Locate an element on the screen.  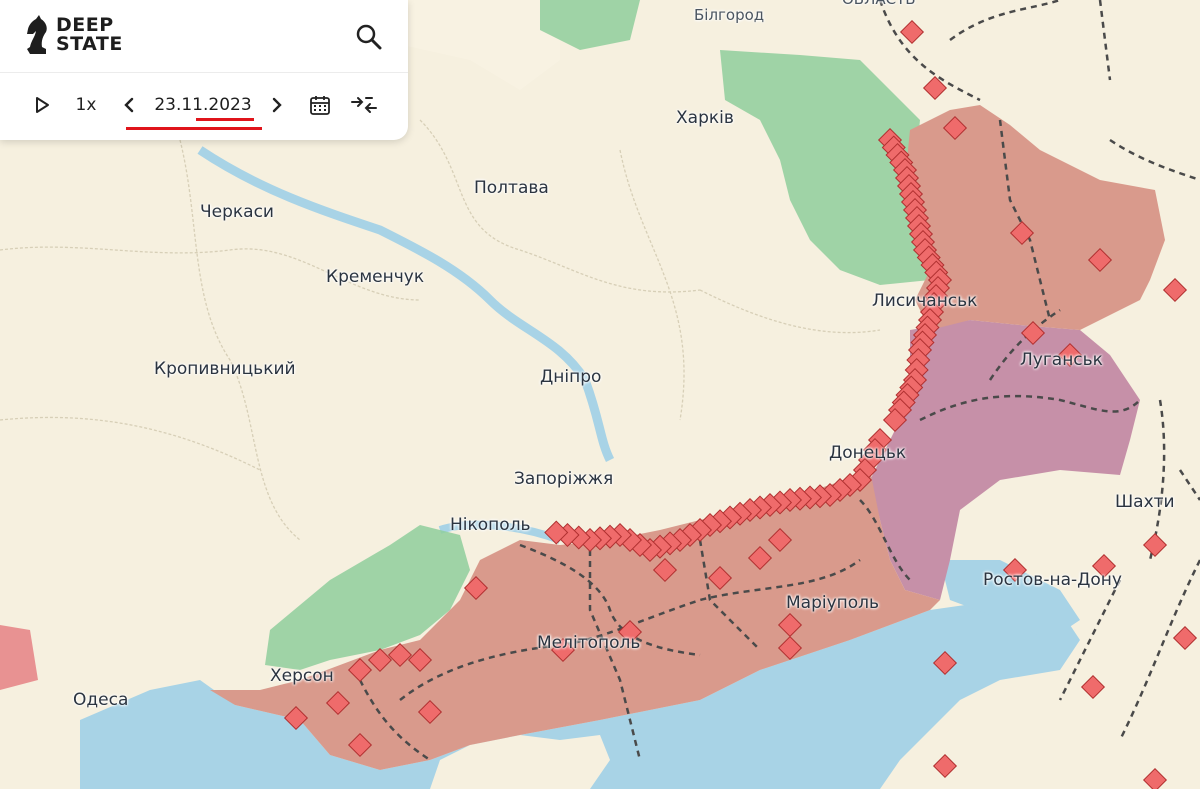
chevron-right-icon is located at coordinates (277, 105).